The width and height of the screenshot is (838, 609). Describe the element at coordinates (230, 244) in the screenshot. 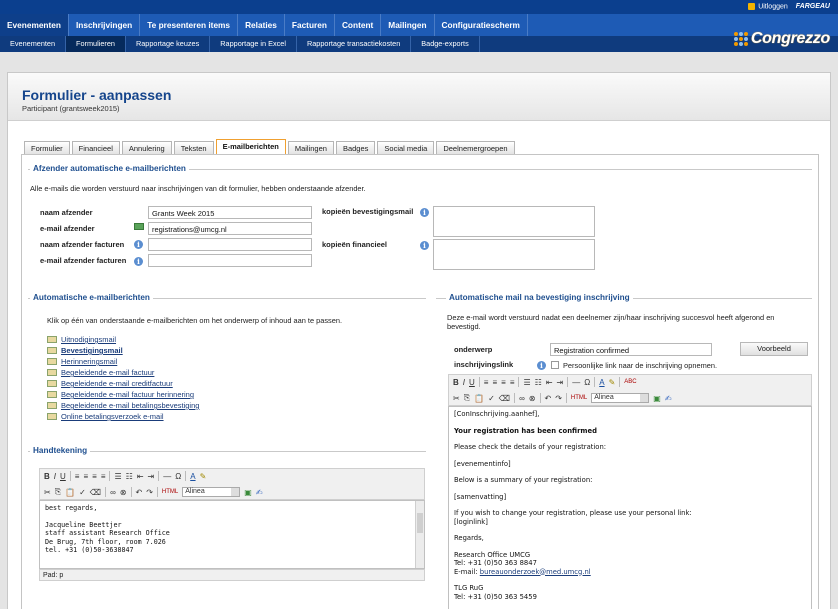

I see `invoice-name-input` at that location.